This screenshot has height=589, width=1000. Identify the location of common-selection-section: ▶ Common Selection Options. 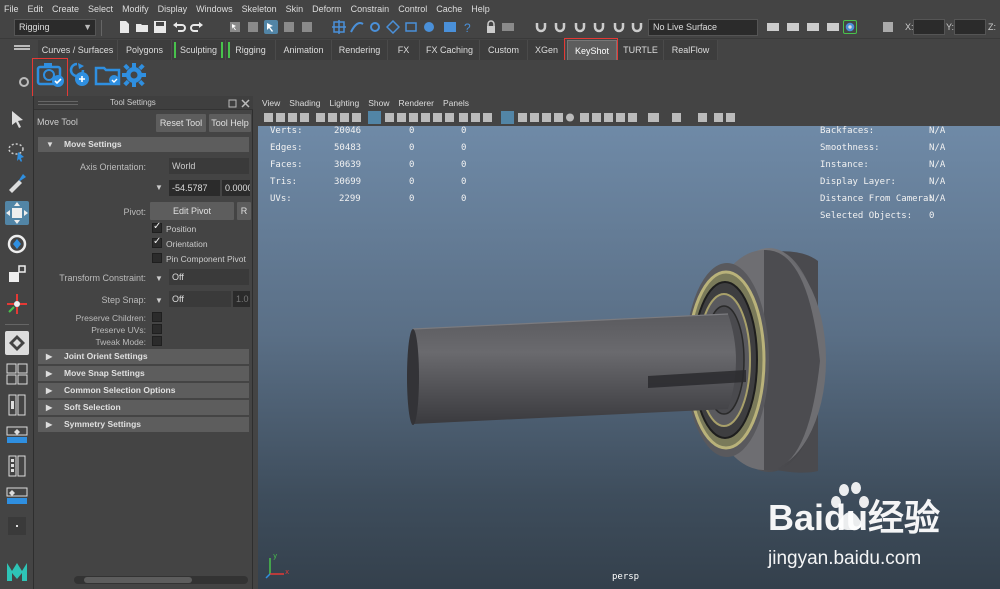
(143, 390).